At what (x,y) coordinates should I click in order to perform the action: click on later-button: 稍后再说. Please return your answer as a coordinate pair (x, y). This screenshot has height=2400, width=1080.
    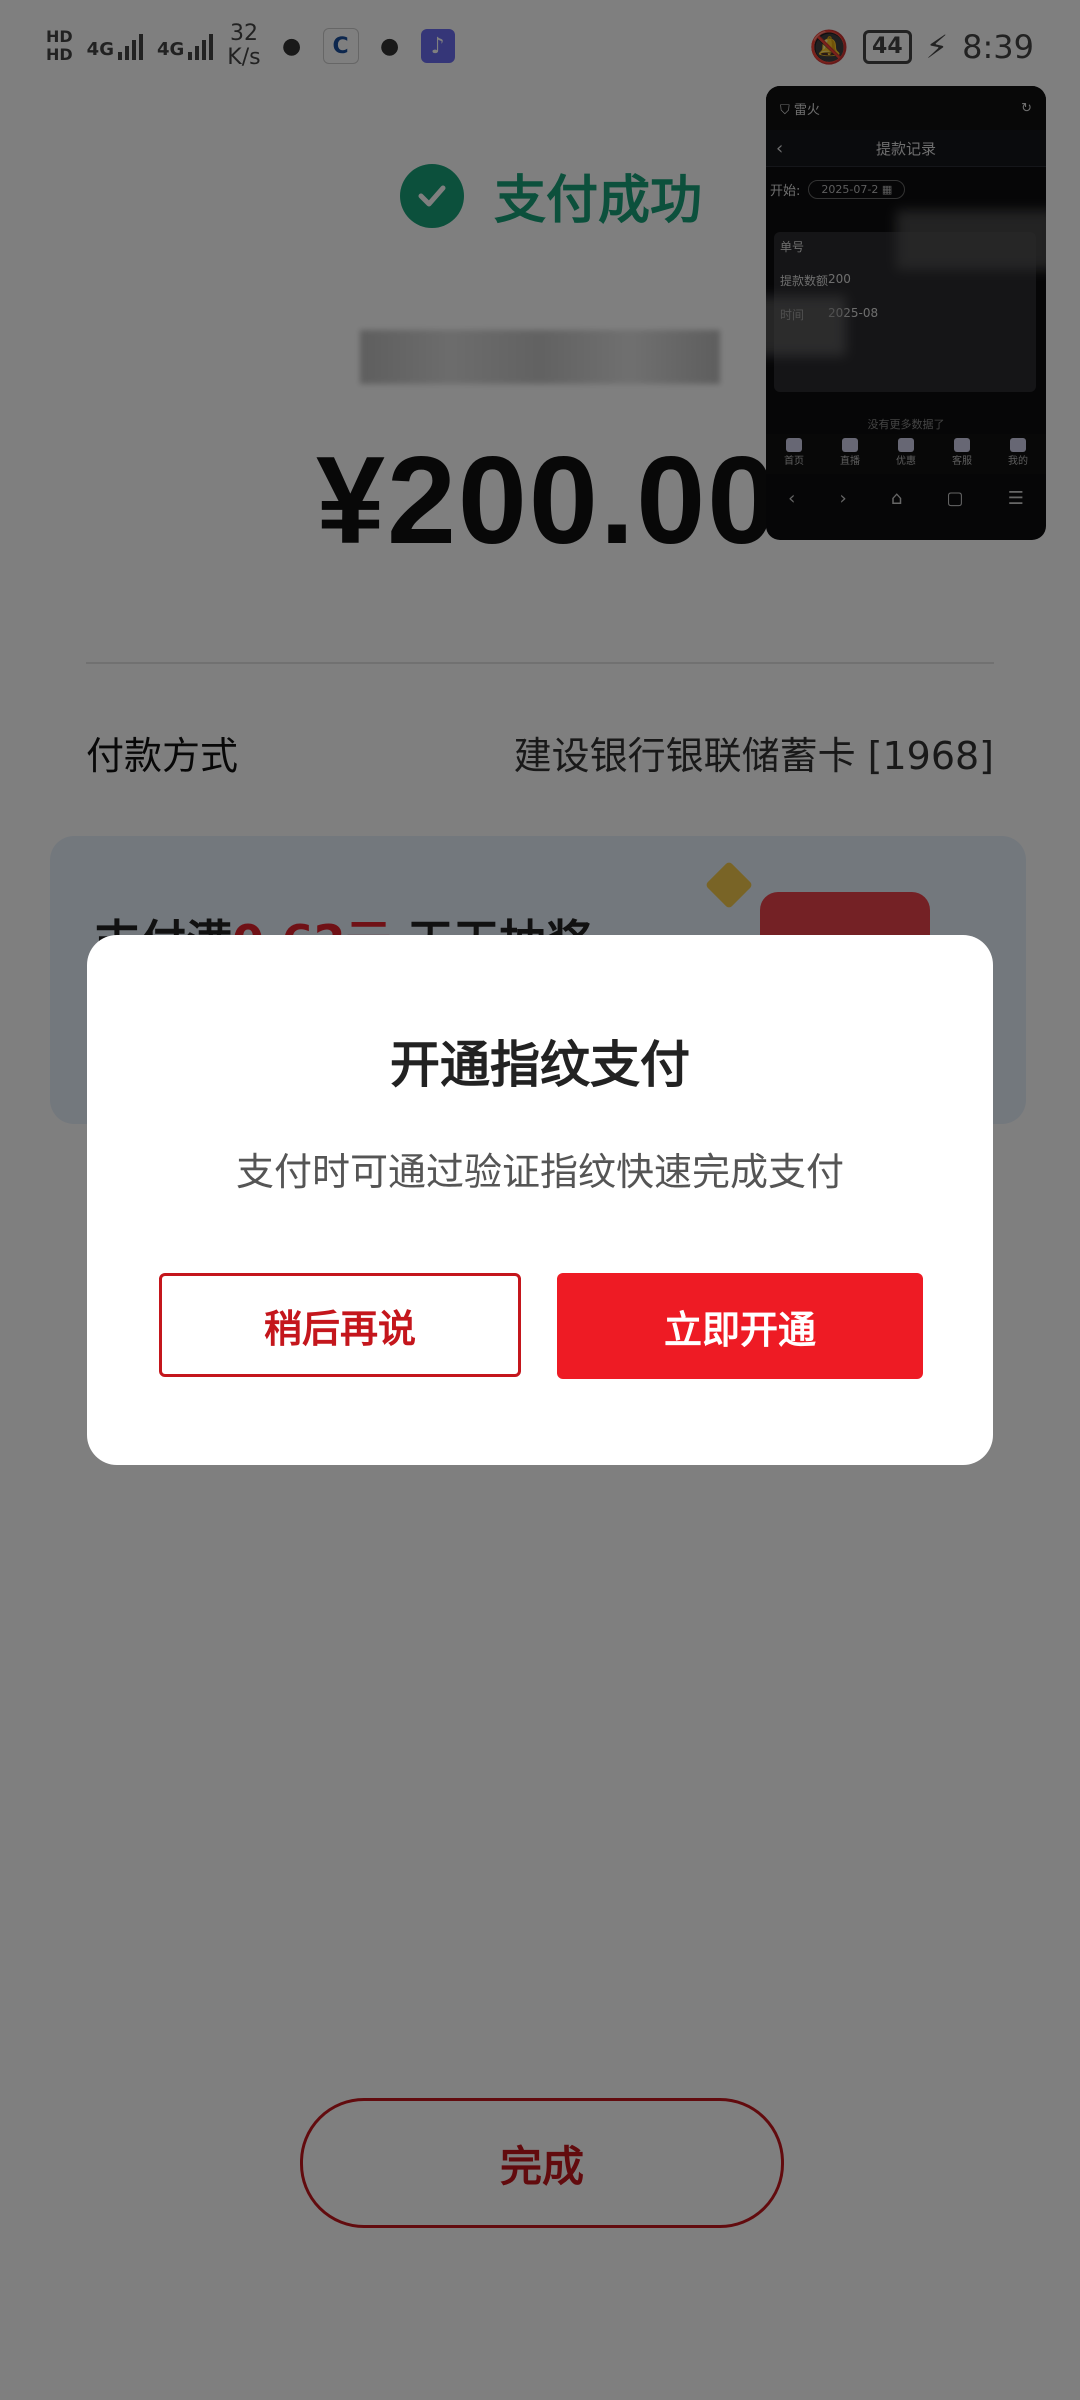
    Looking at the image, I should click on (340, 1325).